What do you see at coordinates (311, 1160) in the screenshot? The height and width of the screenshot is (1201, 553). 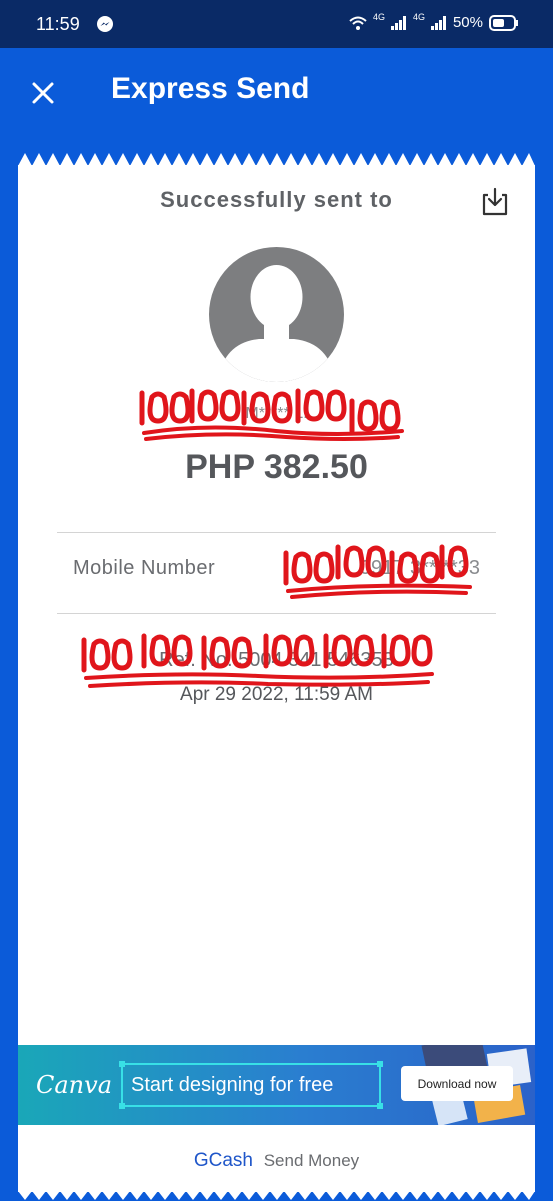 I see `footer-text: Send Money` at bounding box center [311, 1160].